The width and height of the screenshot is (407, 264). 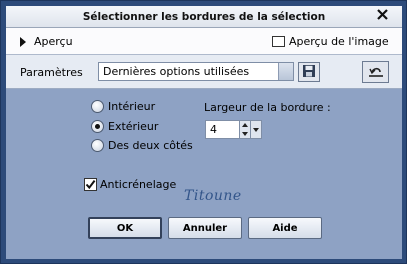 I want to click on cancel-button: Annuler, so click(x=205, y=228).